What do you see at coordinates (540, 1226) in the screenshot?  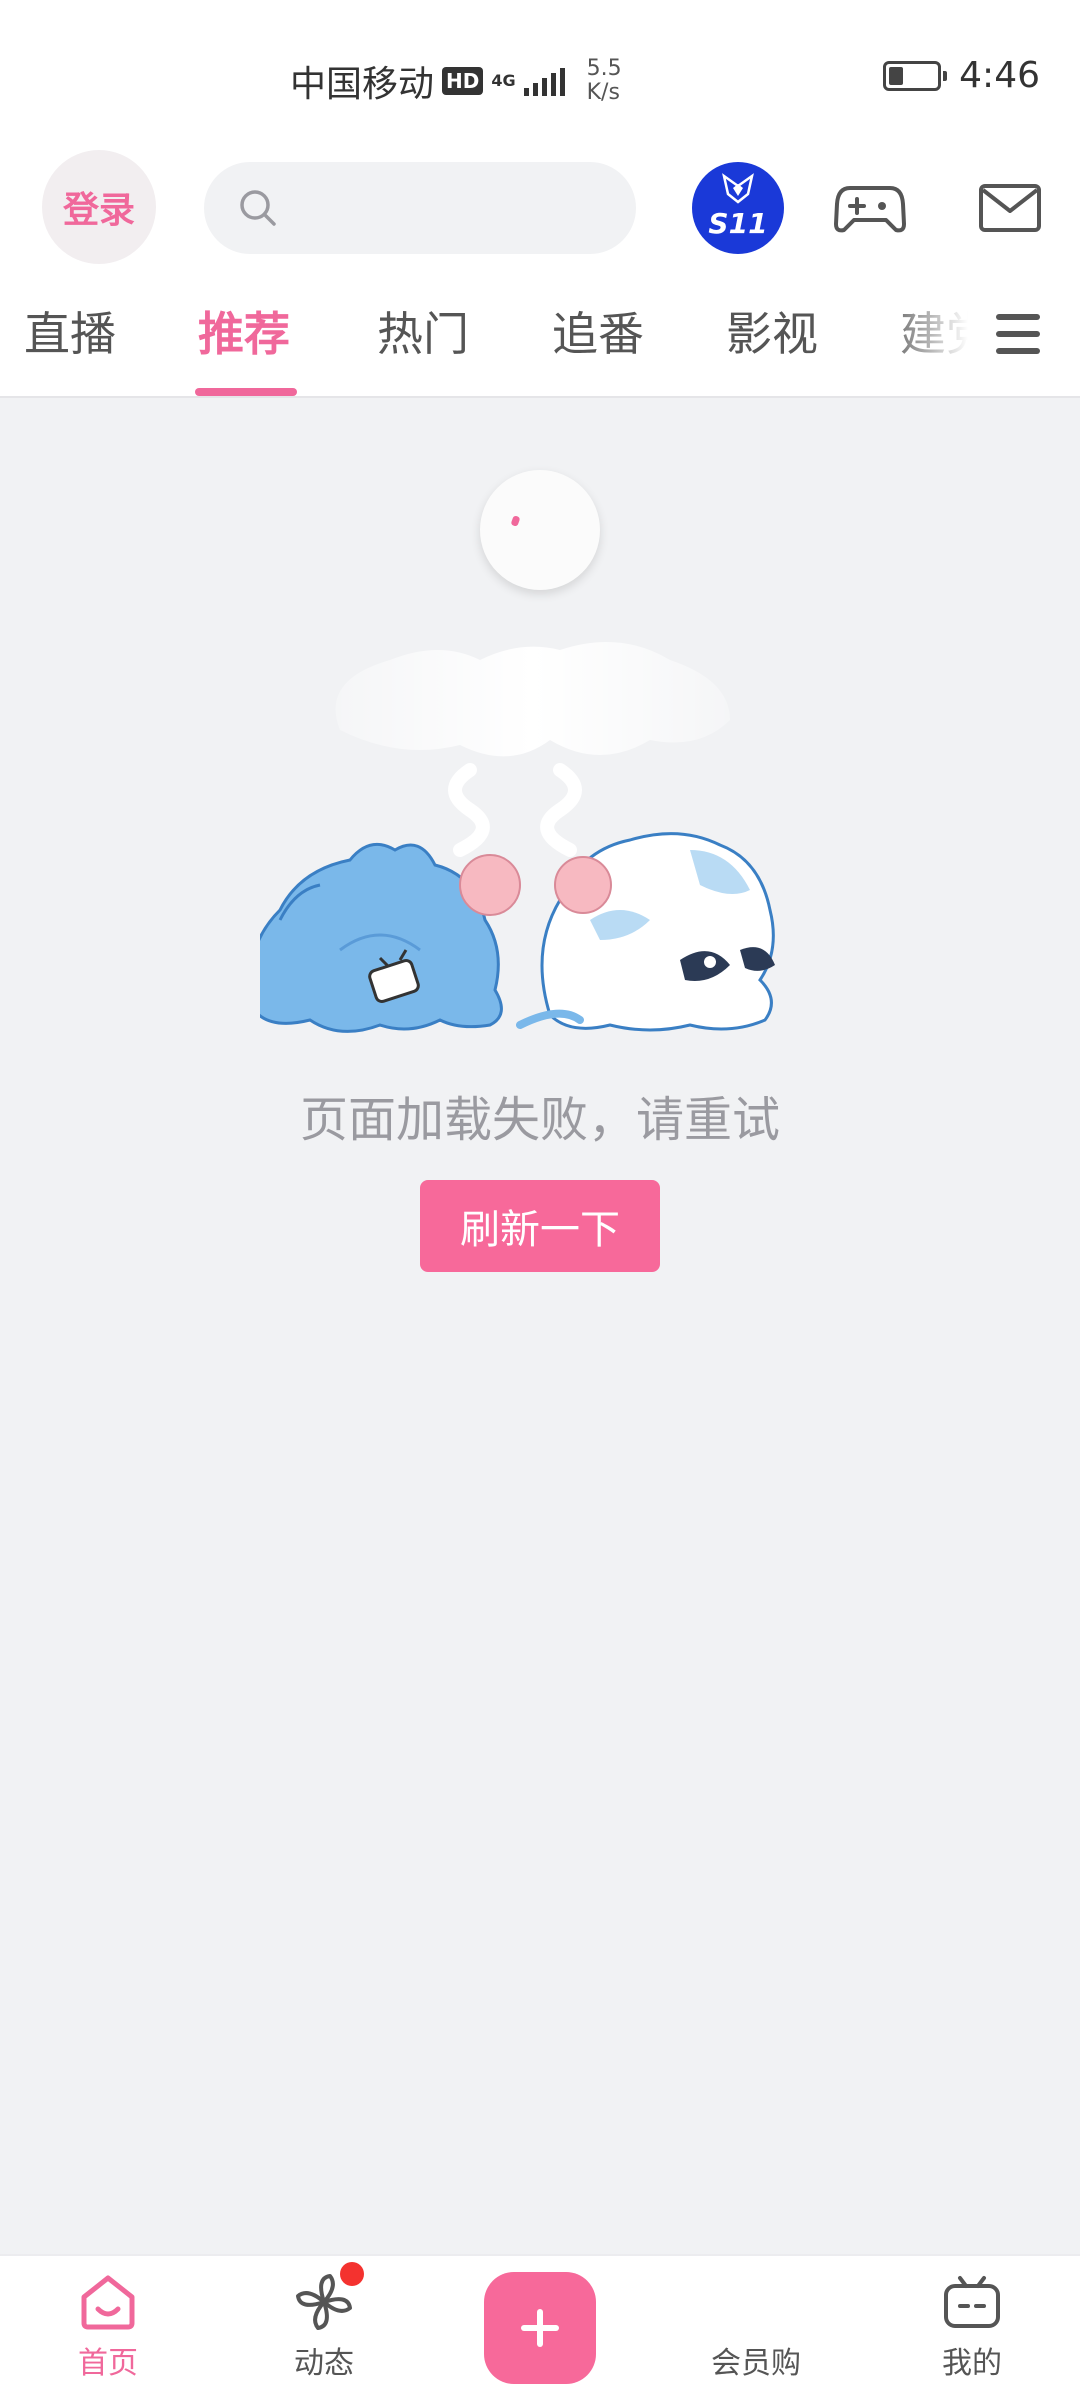 I see `refresh-button: 刷新一下` at bounding box center [540, 1226].